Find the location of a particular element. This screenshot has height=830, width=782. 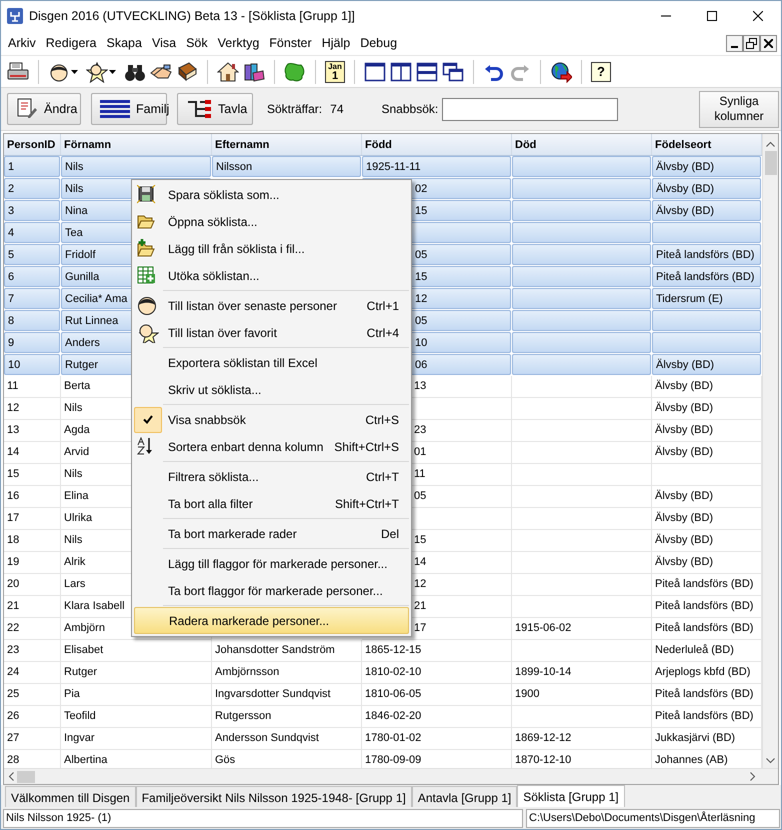

table-cell: 8 is located at coordinates (32, 320).